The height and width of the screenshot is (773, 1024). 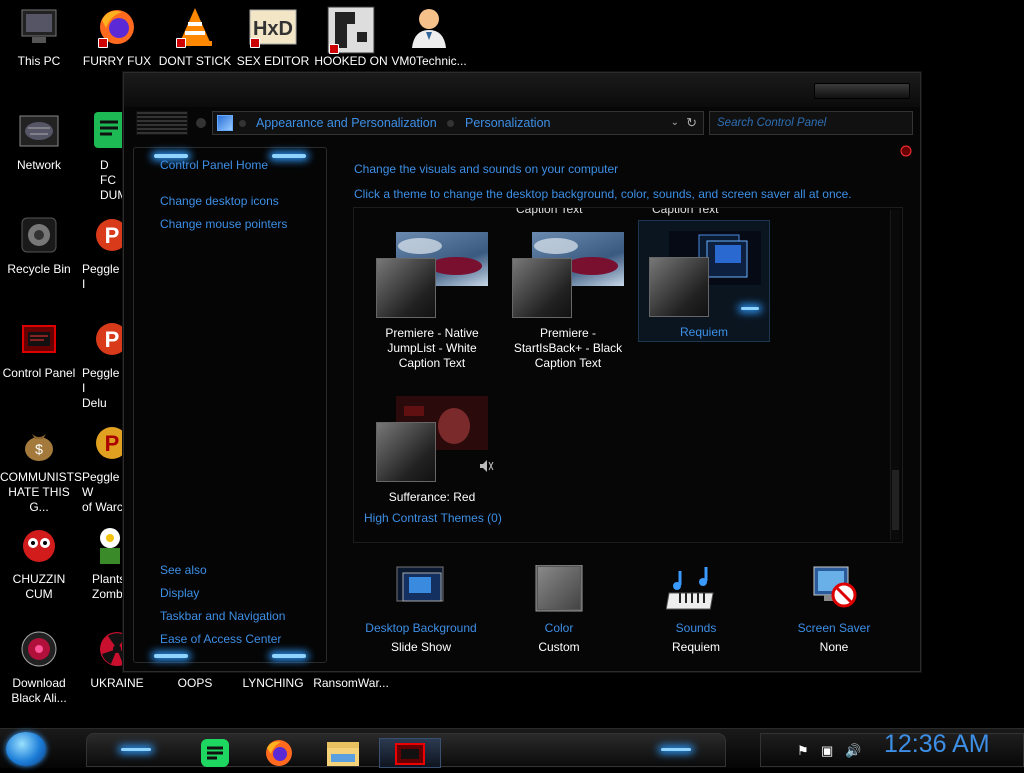 What do you see at coordinates (101, 545) in the screenshot?
I see `plants-icon` at bounding box center [101, 545].